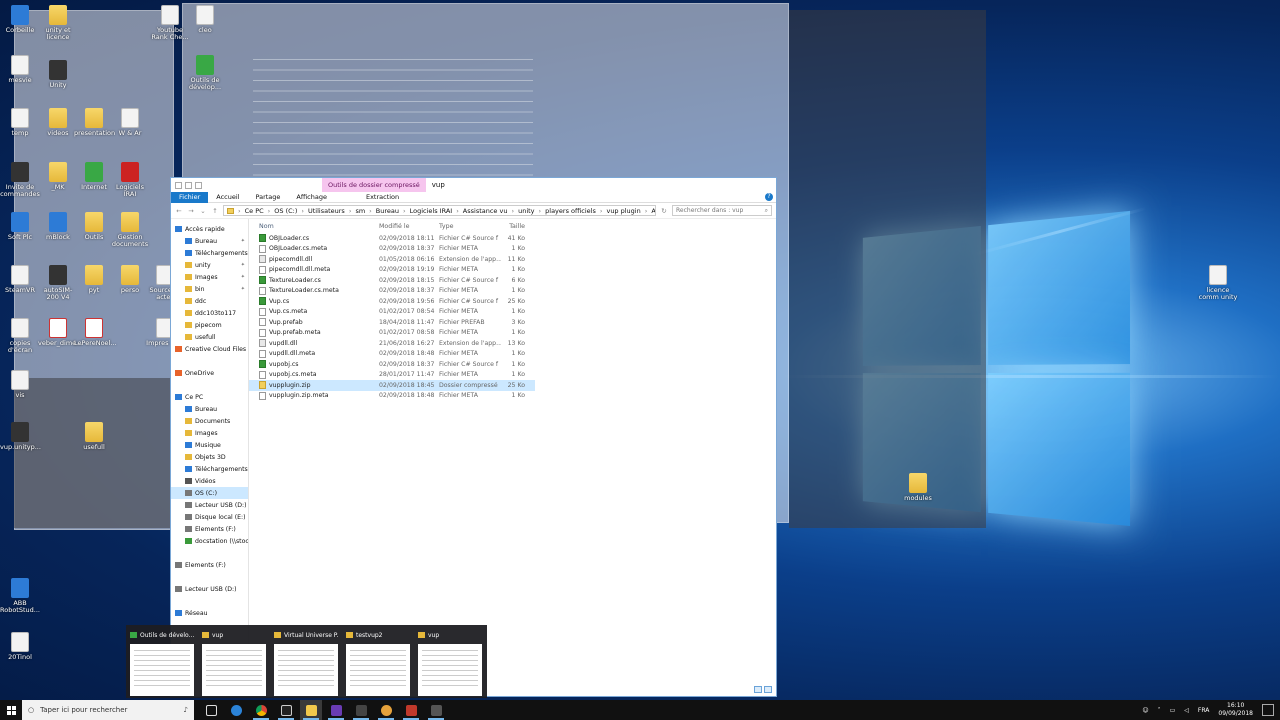 The image size is (1280, 720). Describe the element at coordinates (409, 226) in the screenshot. I see `column-date: Modifié le` at that location.